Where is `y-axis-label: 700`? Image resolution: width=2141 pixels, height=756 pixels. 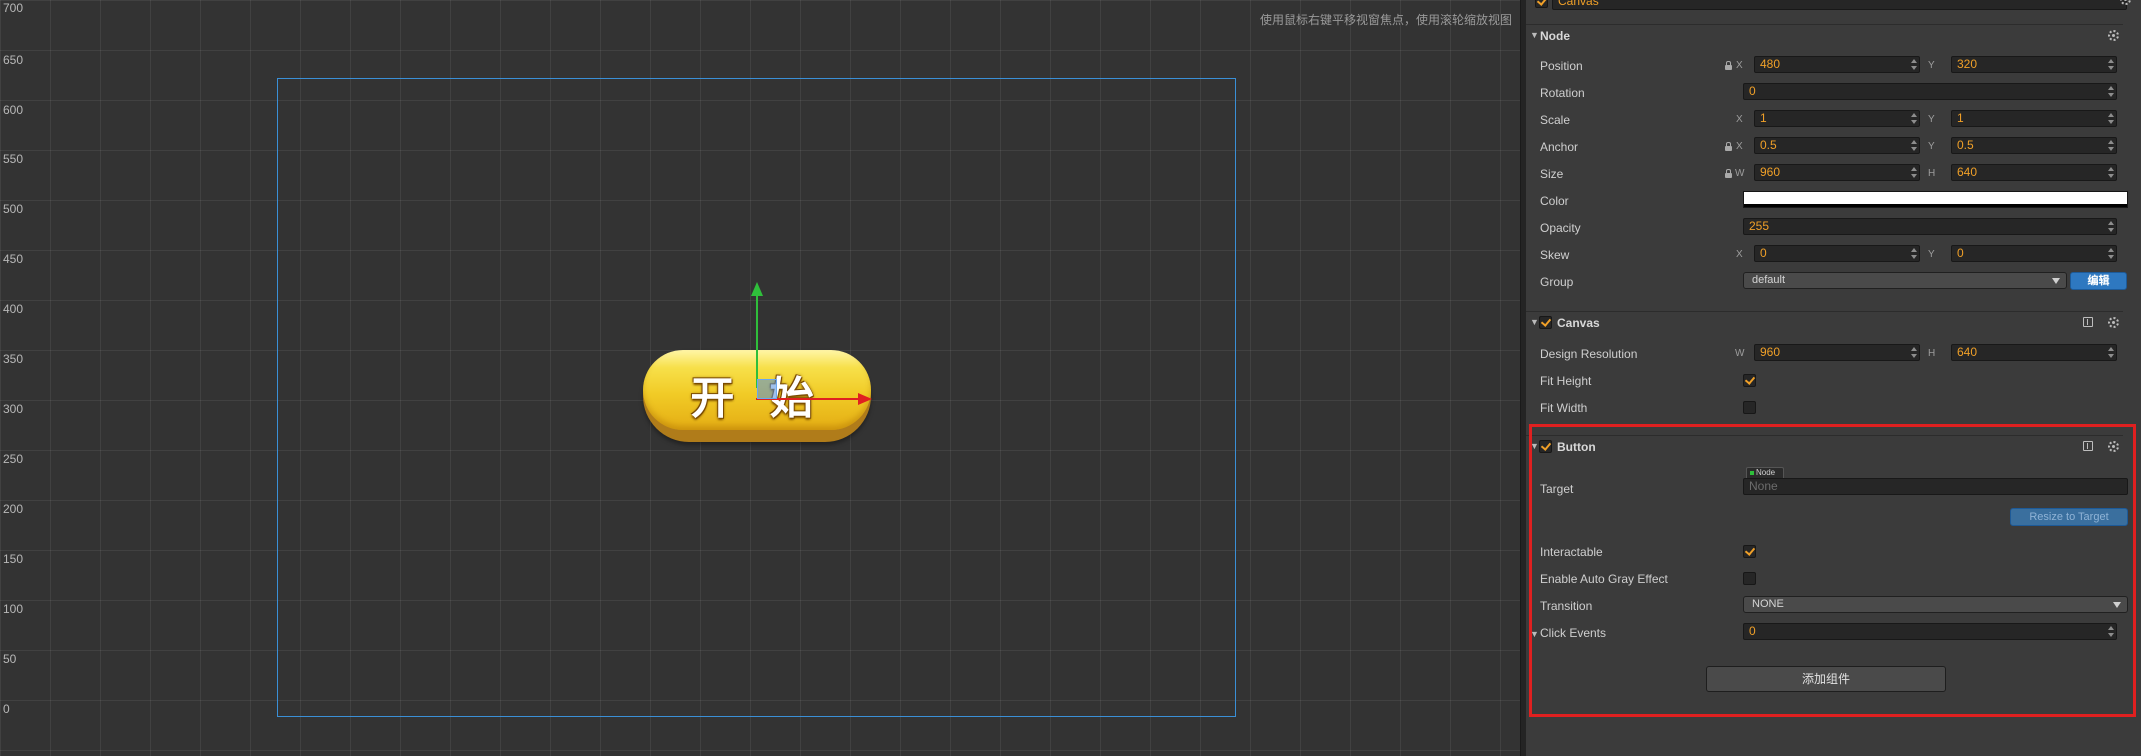
y-axis-label: 700 is located at coordinates (13, 8).